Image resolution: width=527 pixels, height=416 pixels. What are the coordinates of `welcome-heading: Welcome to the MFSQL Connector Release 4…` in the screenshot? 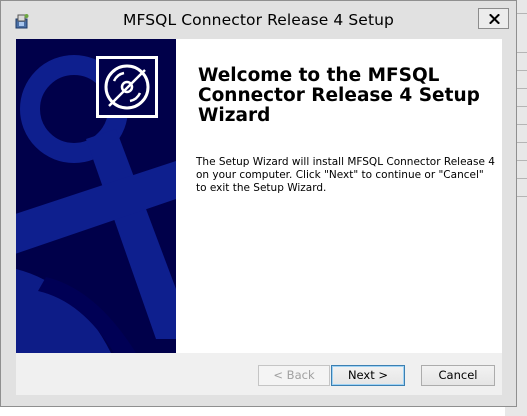 It's located at (339, 95).